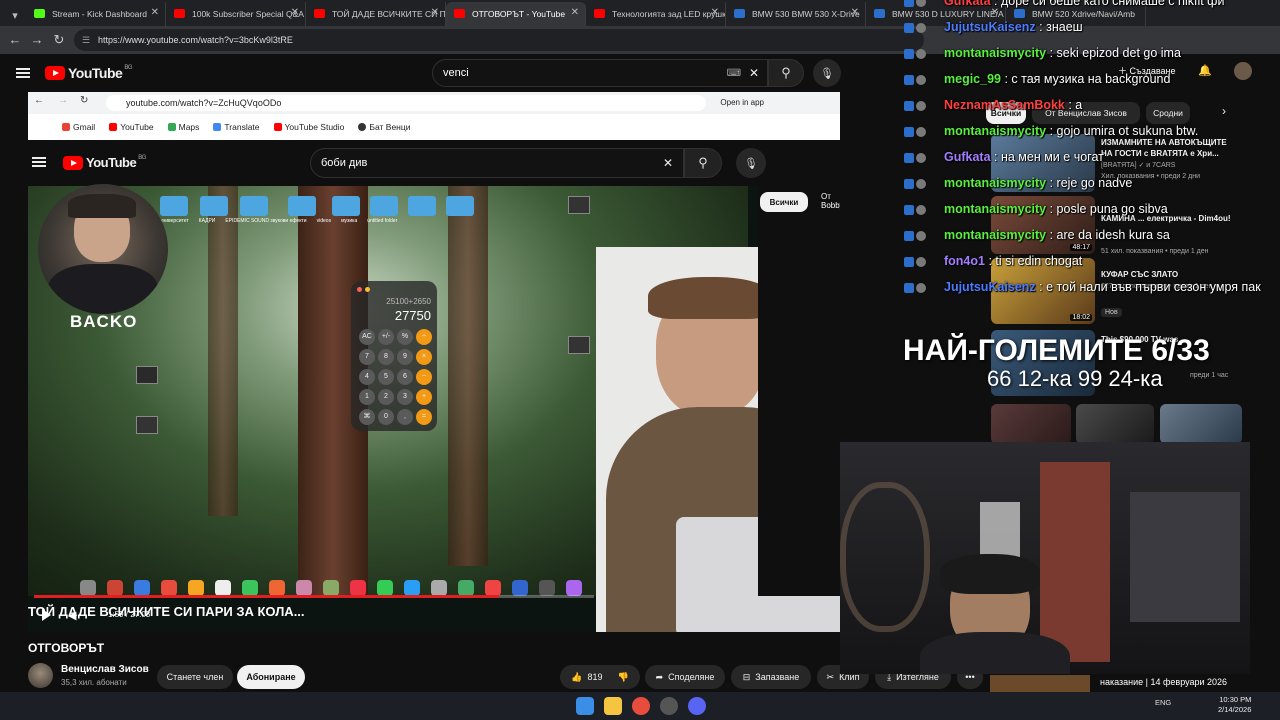 The width and height of the screenshot is (1280, 720). What do you see at coordinates (40, 675) in the screenshot?
I see `channel-avatar` at bounding box center [40, 675].